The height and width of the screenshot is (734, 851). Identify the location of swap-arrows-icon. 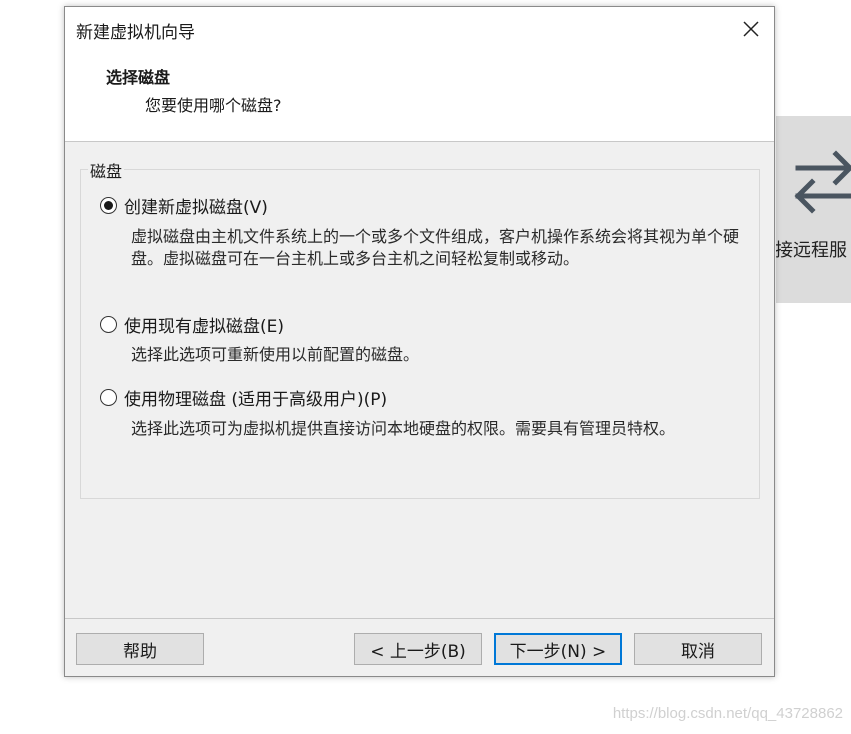
(822, 182).